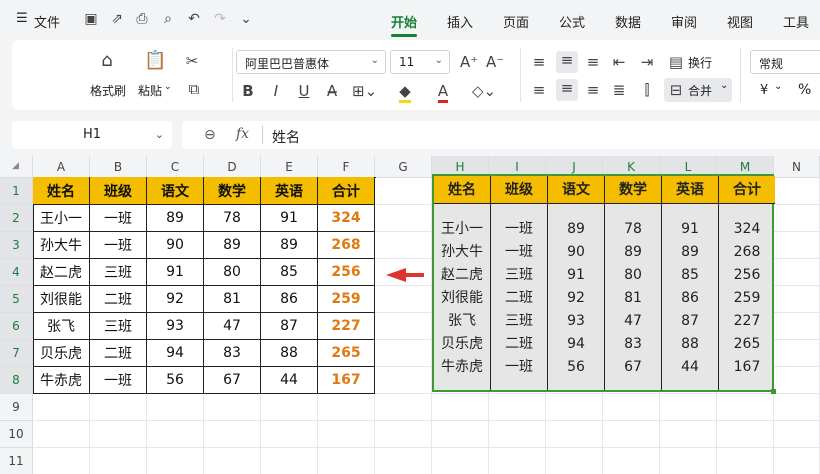 The width and height of the screenshot is (820, 474). I want to click on merged-column: 合计 324 268 256 259 227 265 167, so click(747, 283).